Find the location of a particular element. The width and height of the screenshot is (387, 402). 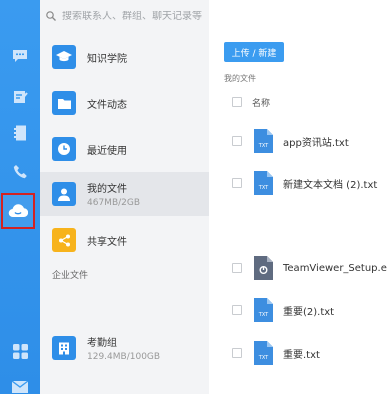

sidebar-item-label: 我的文件 is located at coordinates (107, 189).